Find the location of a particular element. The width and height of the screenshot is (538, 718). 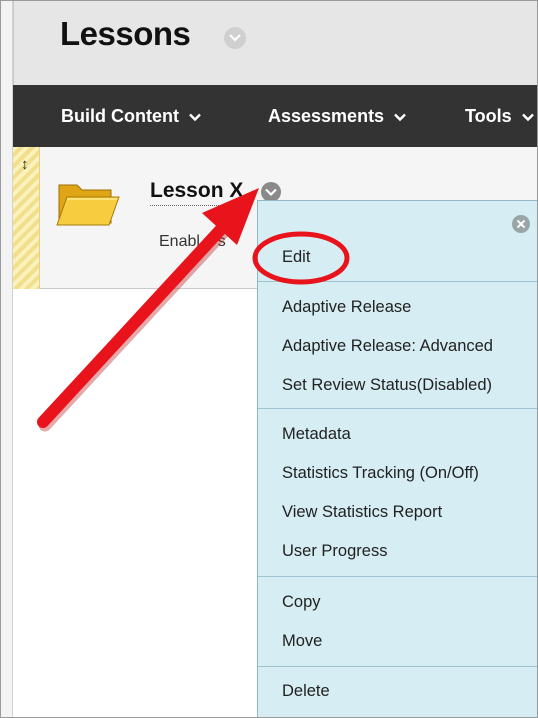

menu-item-move: Move is located at coordinates (302, 641).